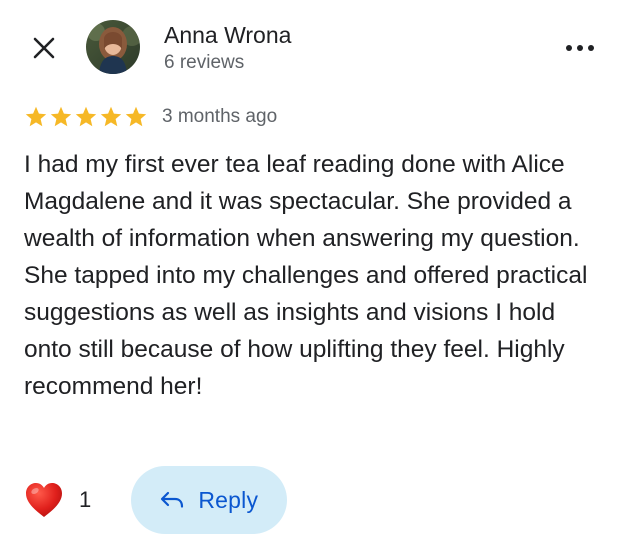 The height and width of the screenshot is (558, 626). What do you see at coordinates (44, 500) in the screenshot?
I see `heart-icon` at bounding box center [44, 500].